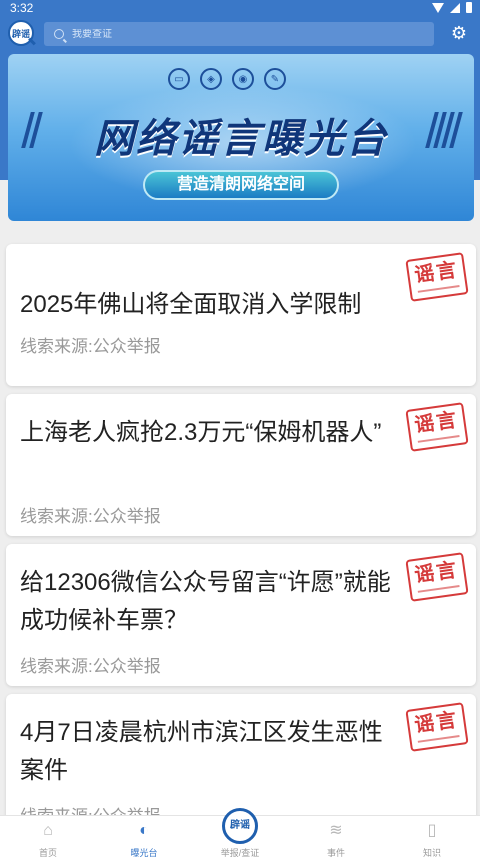 This screenshot has height=857, width=480. I want to click on status-time: 3:32, so click(22, 8).